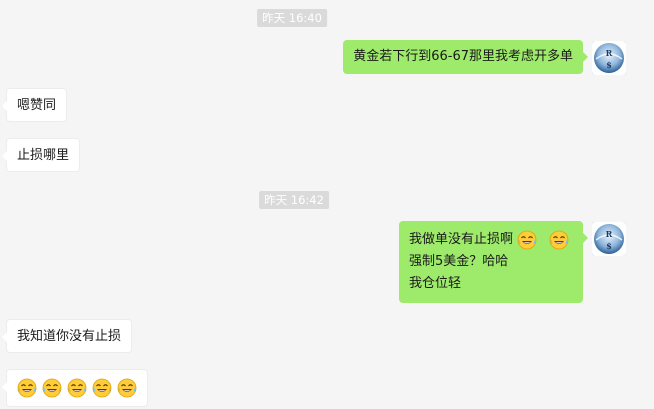 The image size is (654, 409). Describe the element at coordinates (463, 56) in the screenshot. I see `message-text: 黄金若下行到66-67那里我考虑开多单` at that location.